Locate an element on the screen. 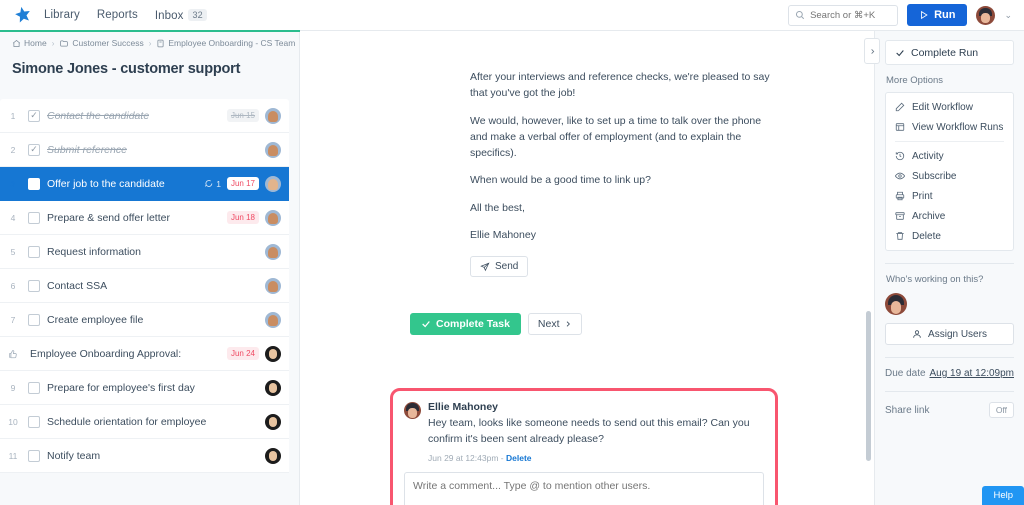  star-logo-icon is located at coordinates (23, 15).